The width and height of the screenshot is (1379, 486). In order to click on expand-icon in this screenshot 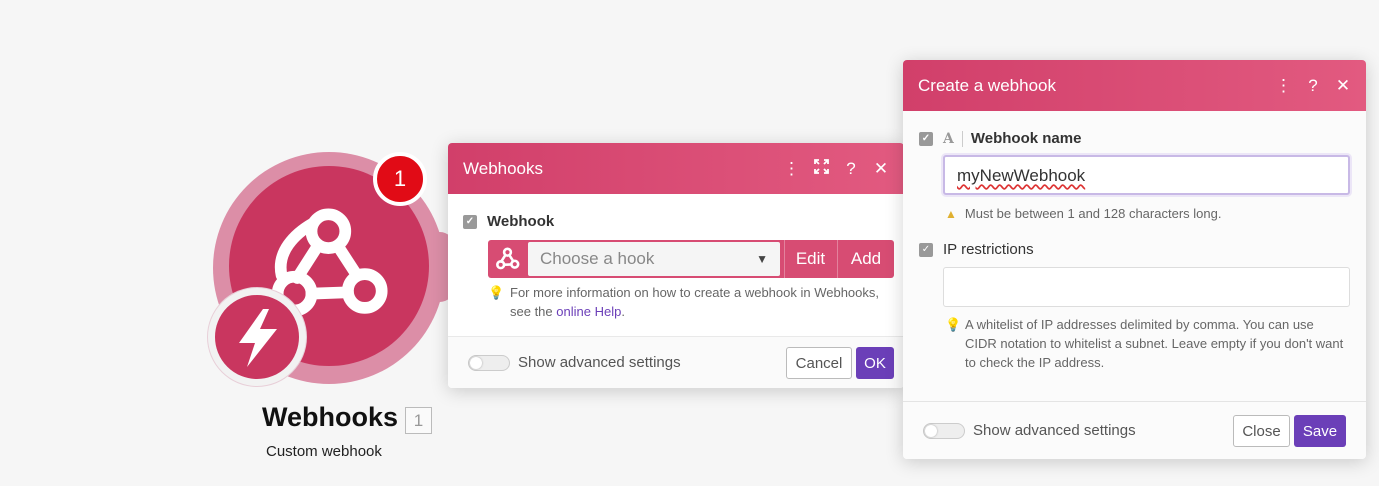, I will do `click(821, 168)`.